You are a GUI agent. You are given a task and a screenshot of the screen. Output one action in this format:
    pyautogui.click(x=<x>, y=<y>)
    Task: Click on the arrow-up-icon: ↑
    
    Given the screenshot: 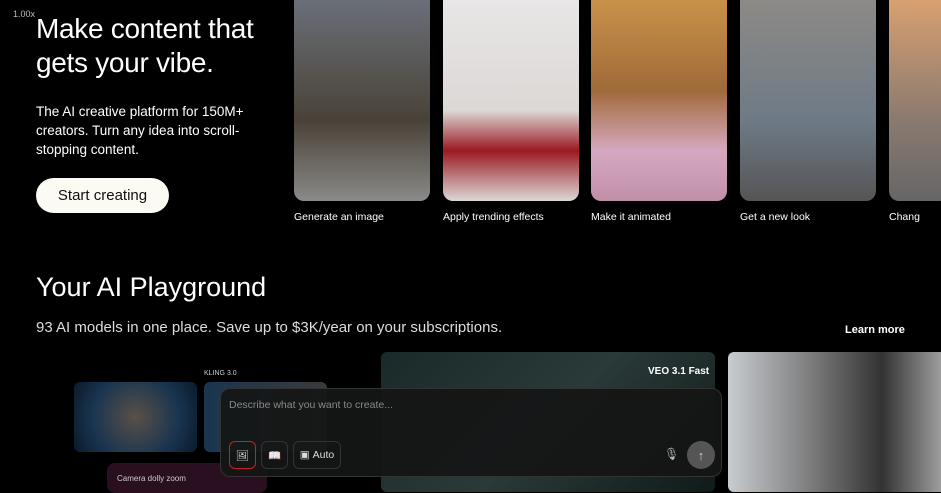 What is the action you would take?
    pyautogui.click(x=701, y=455)
    